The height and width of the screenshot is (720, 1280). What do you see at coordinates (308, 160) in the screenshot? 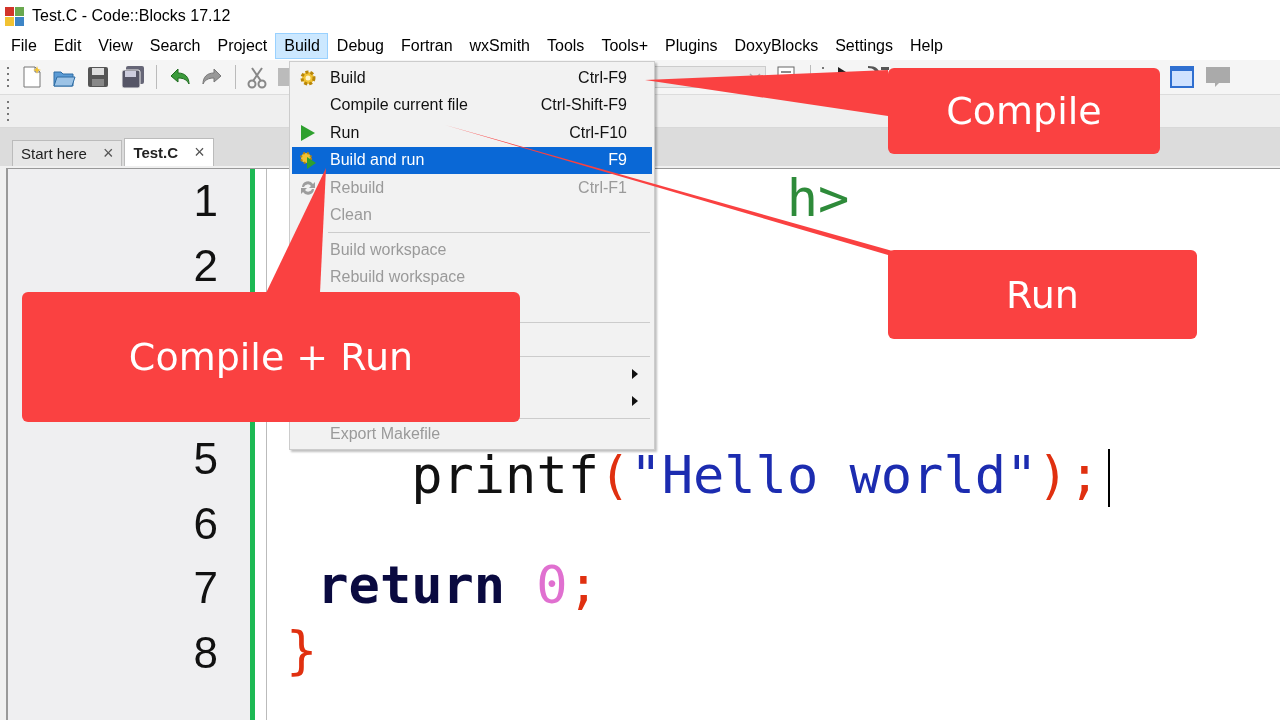
I see `build-run-icon` at bounding box center [308, 160].